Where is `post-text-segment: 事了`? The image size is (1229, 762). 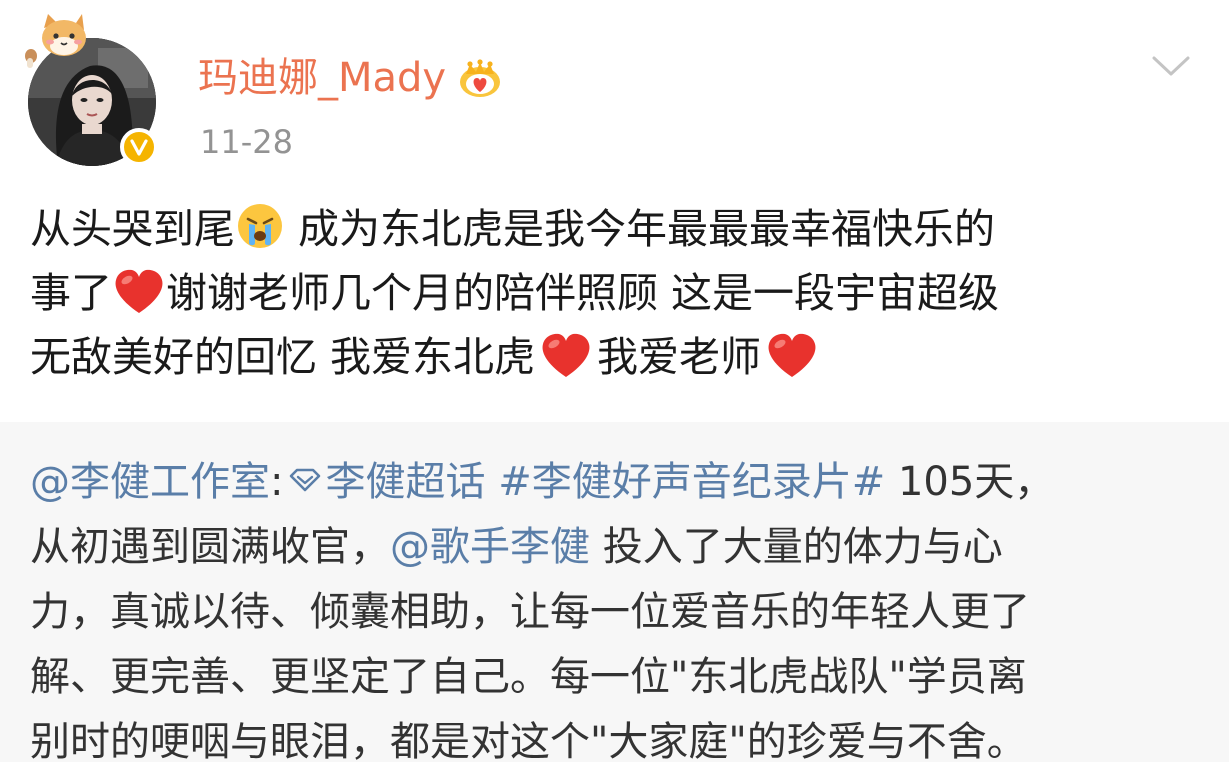
post-text-segment: 事了 is located at coordinates (71, 293).